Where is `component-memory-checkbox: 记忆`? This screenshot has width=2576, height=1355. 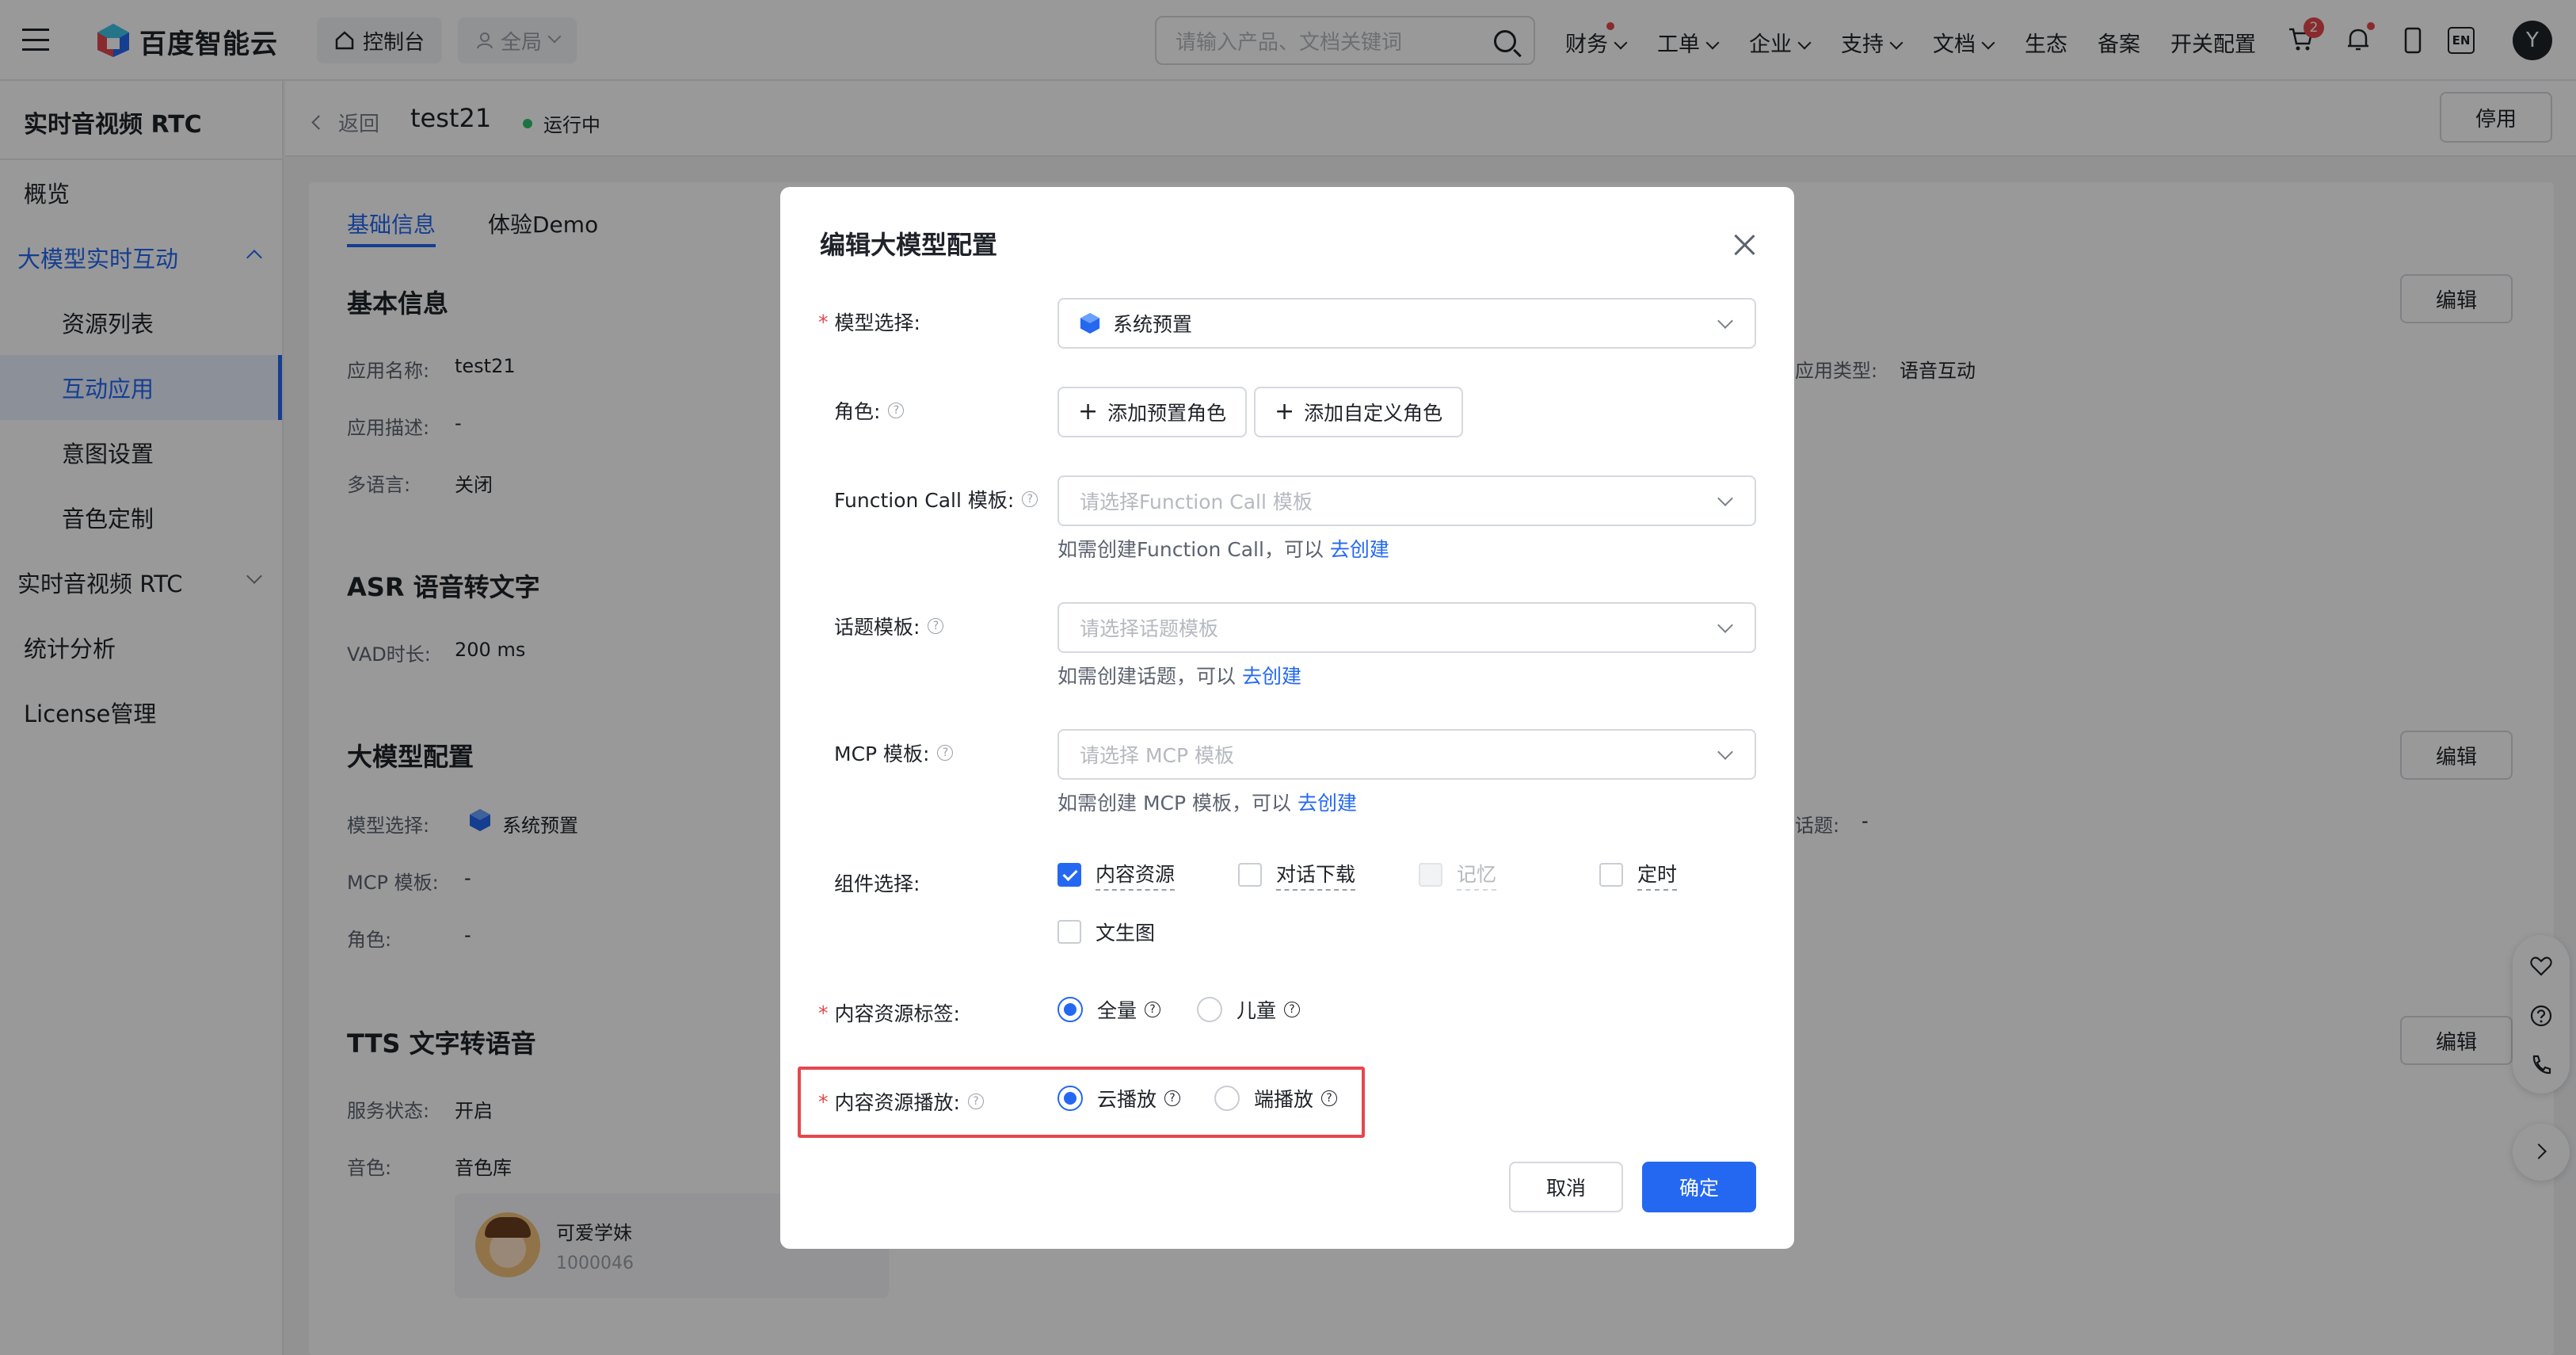
component-memory-checkbox: 记忆 is located at coordinates (1458, 875).